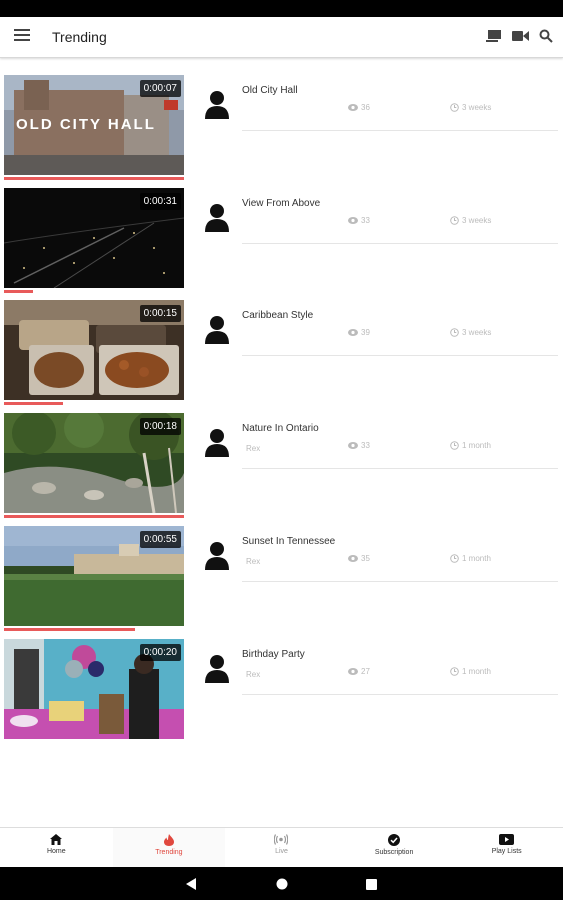 This screenshot has width=563, height=900. What do you see at coordinates (160, 88) in the screenshot?
I see `duration-badge: 0:00:07` at bounding box center [160, 88].